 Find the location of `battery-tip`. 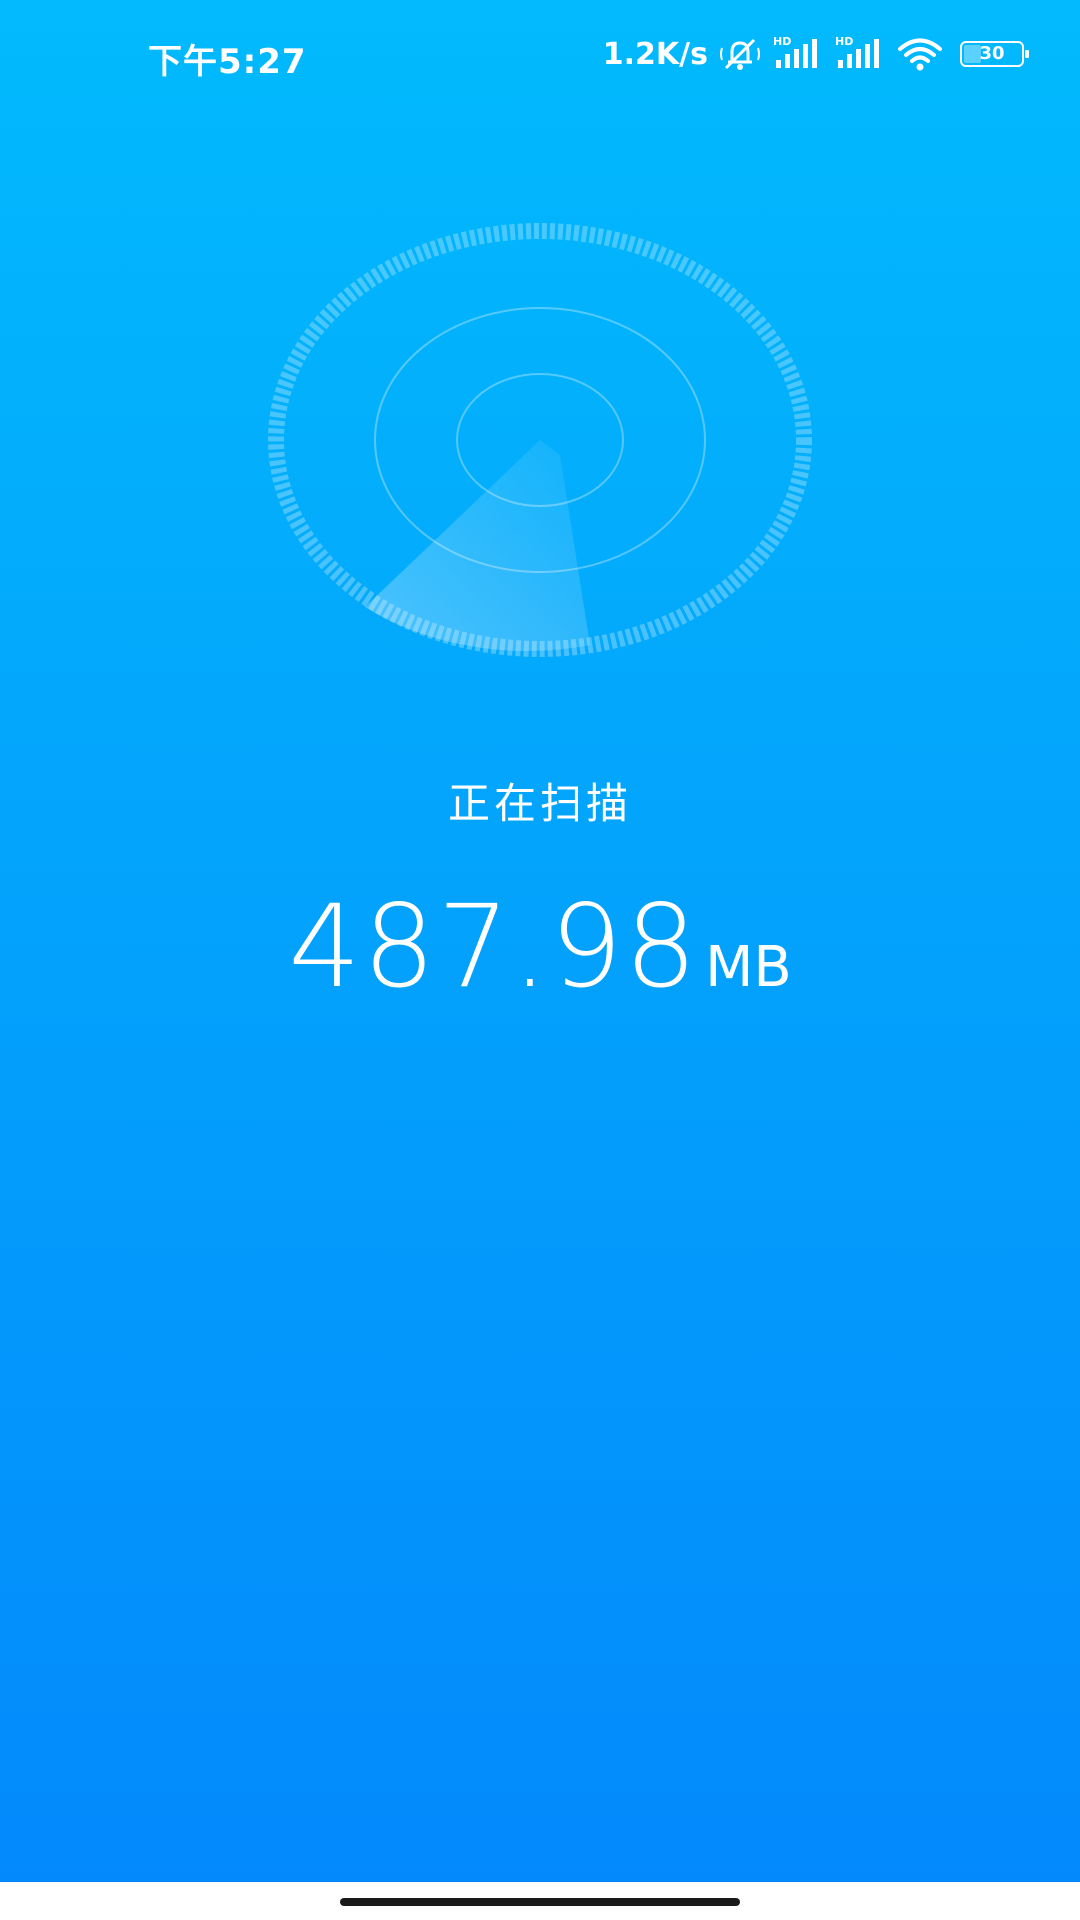

battery-tip is located at coordinates (1027, 54).